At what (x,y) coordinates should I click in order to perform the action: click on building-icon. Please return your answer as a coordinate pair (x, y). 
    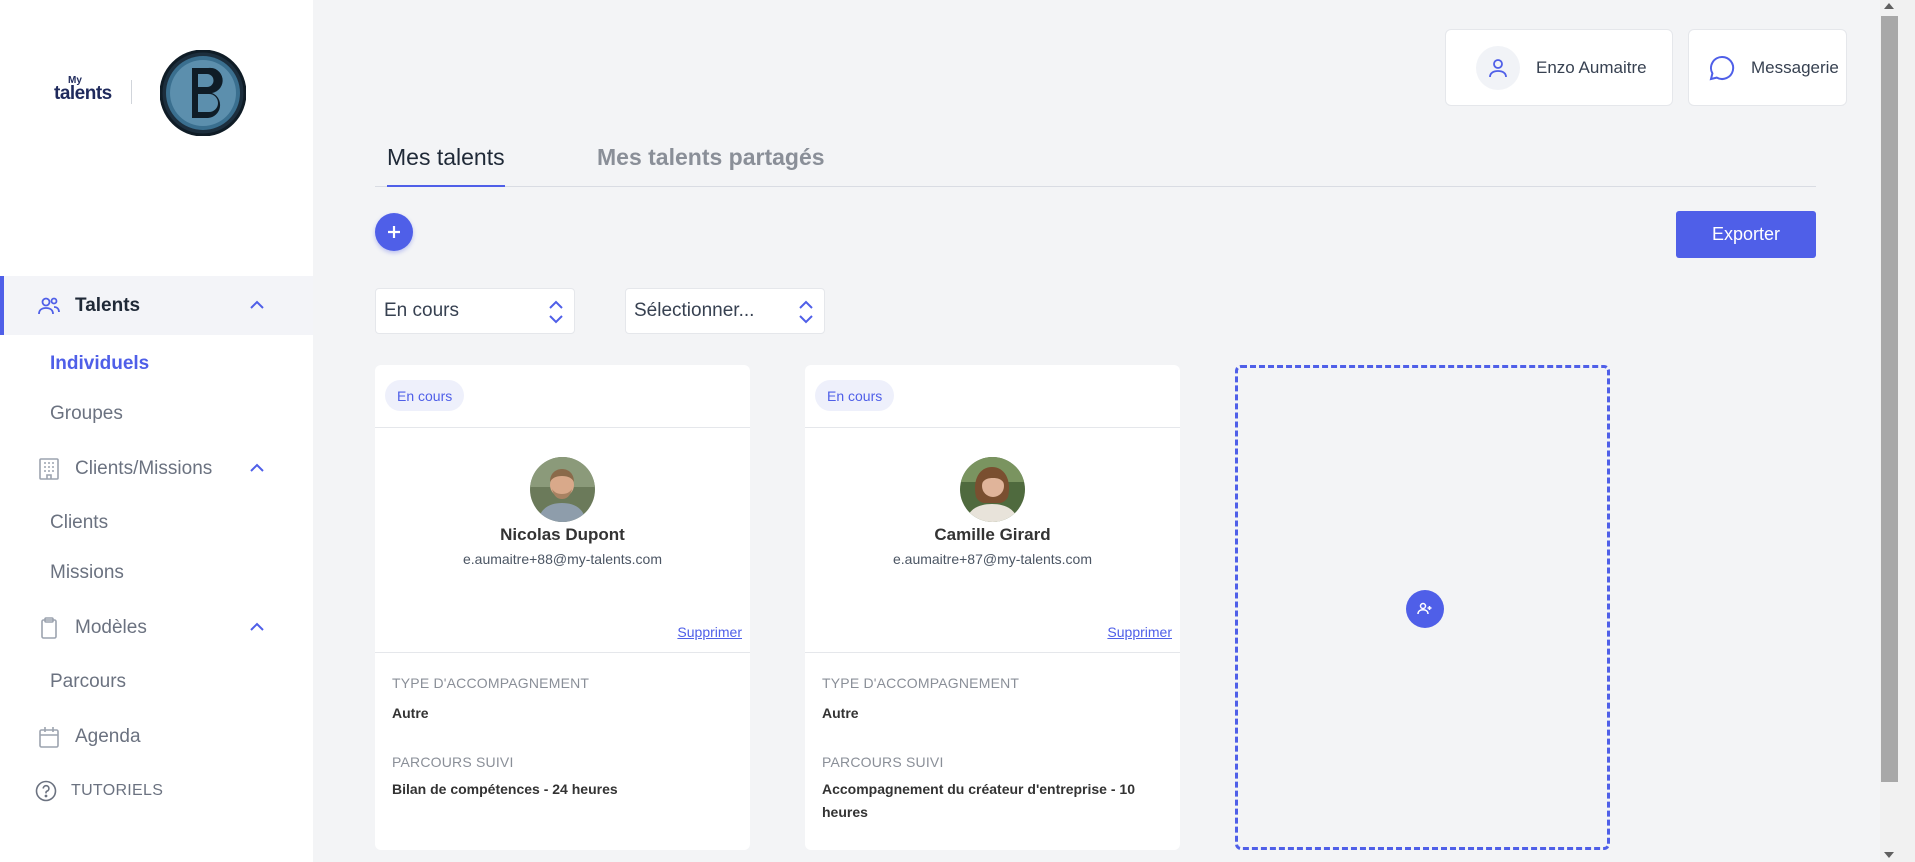
    Looking at the image, I should click on (49, 468).